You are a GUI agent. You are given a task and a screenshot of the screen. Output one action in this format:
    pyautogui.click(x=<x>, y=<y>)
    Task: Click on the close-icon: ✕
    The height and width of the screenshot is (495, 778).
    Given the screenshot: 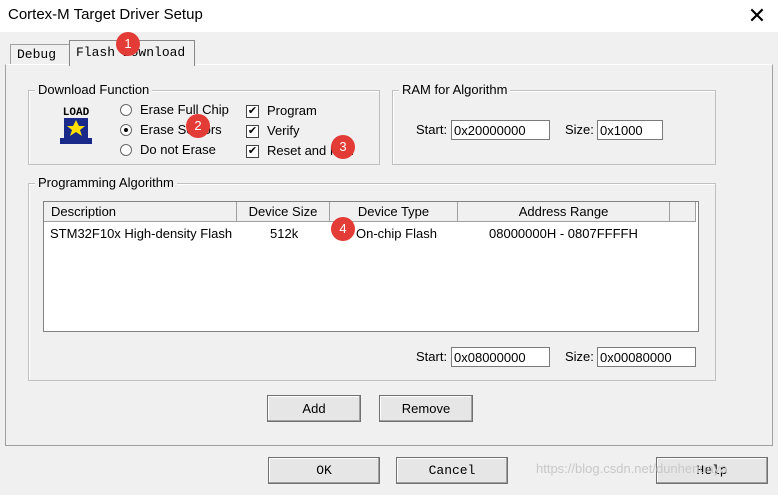 What is the action you would take?
    pyautogui.click(x=757, y=16)
    